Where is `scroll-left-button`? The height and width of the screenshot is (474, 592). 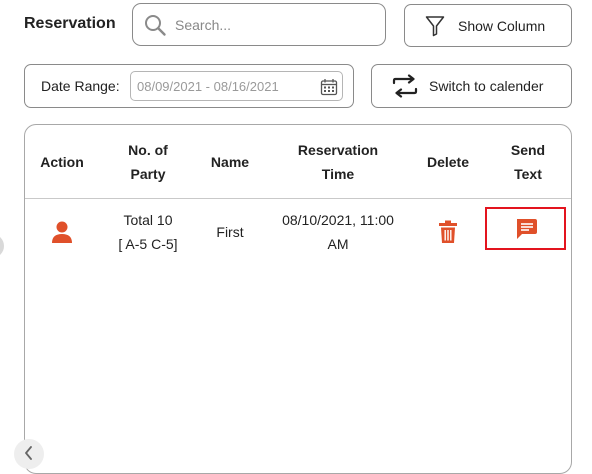 scroll-left-button is located at coordinates (29, 454).